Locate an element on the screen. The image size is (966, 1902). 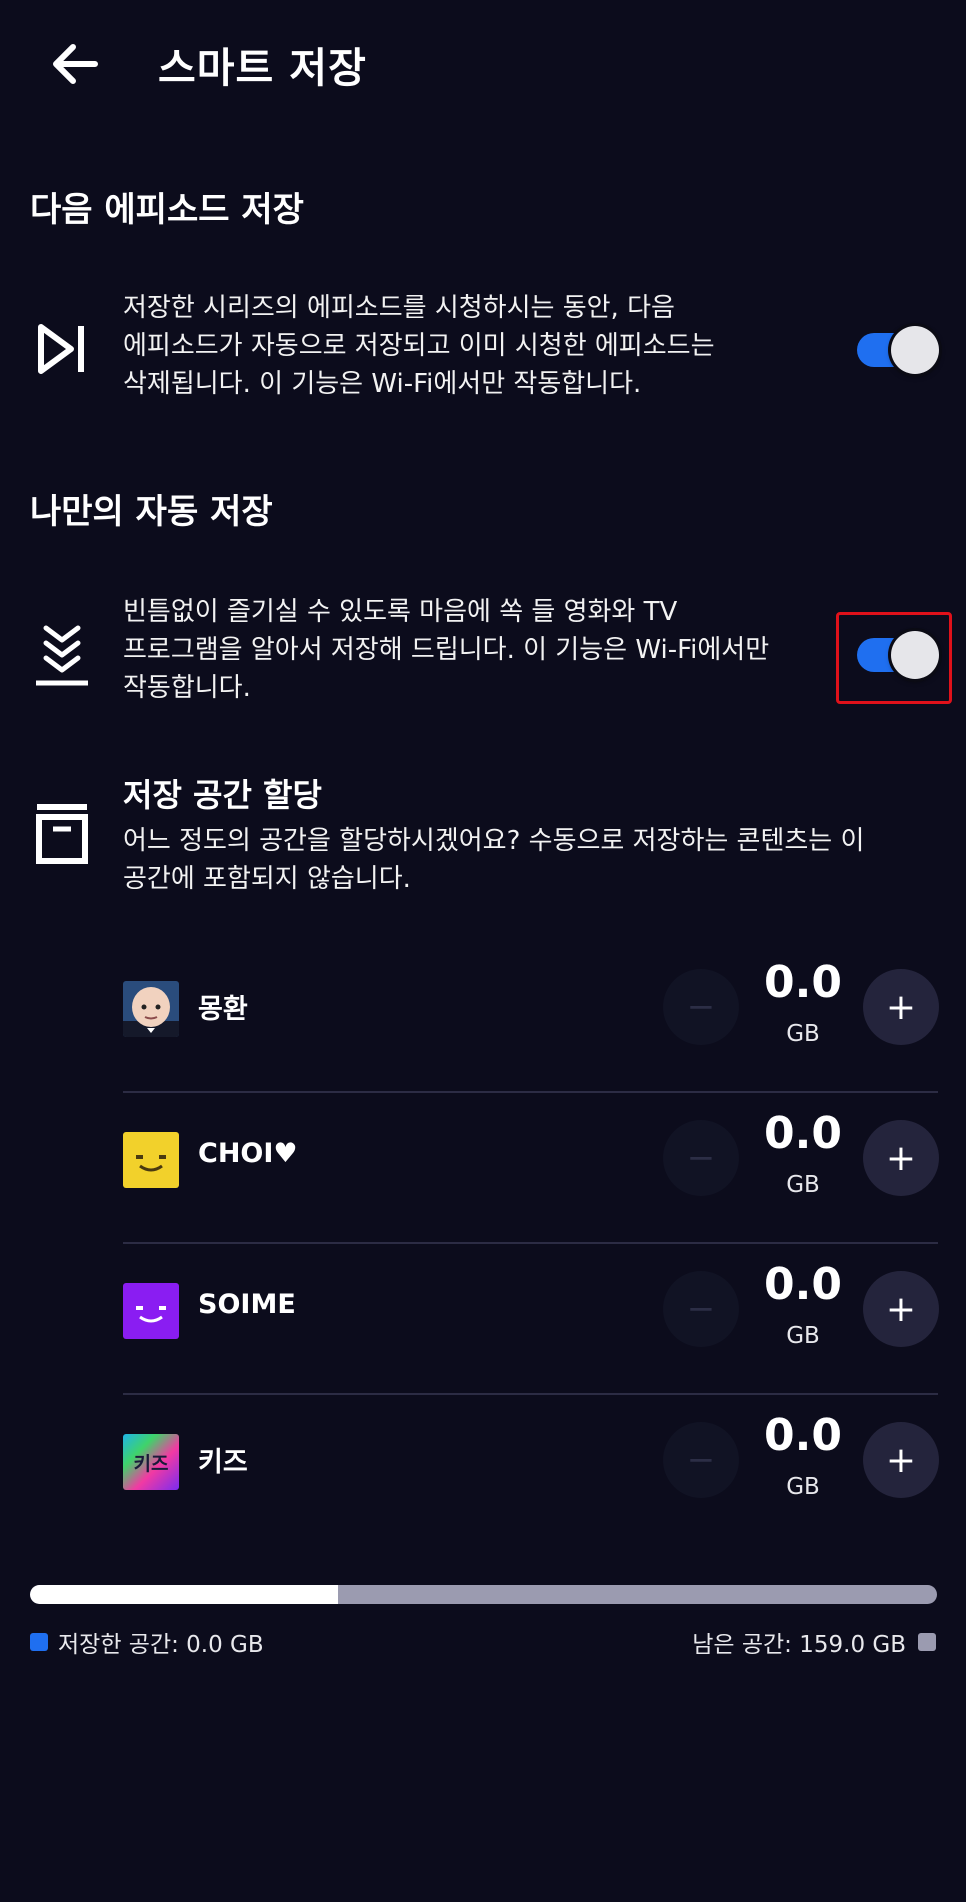
skip-next-icon is located at coordinates (62, 351).